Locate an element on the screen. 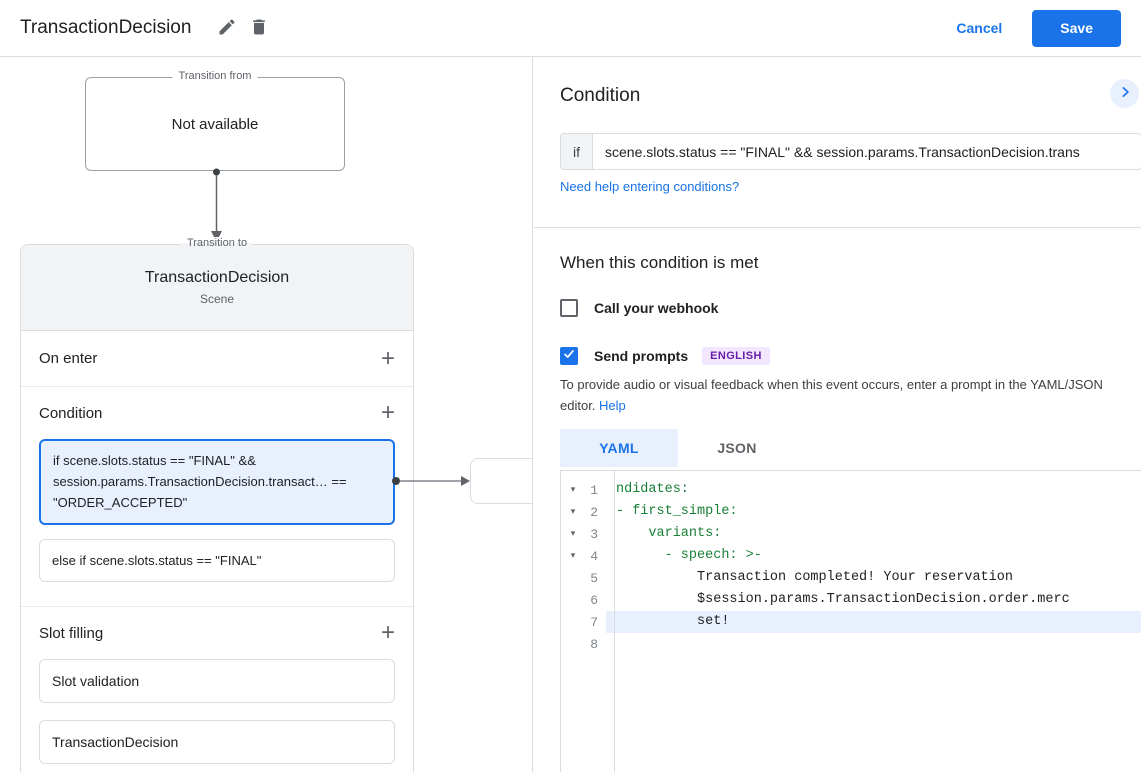 This screenshot has width=1141, height=772. code-text: - first_simple: is located at coordinates (677, 511).